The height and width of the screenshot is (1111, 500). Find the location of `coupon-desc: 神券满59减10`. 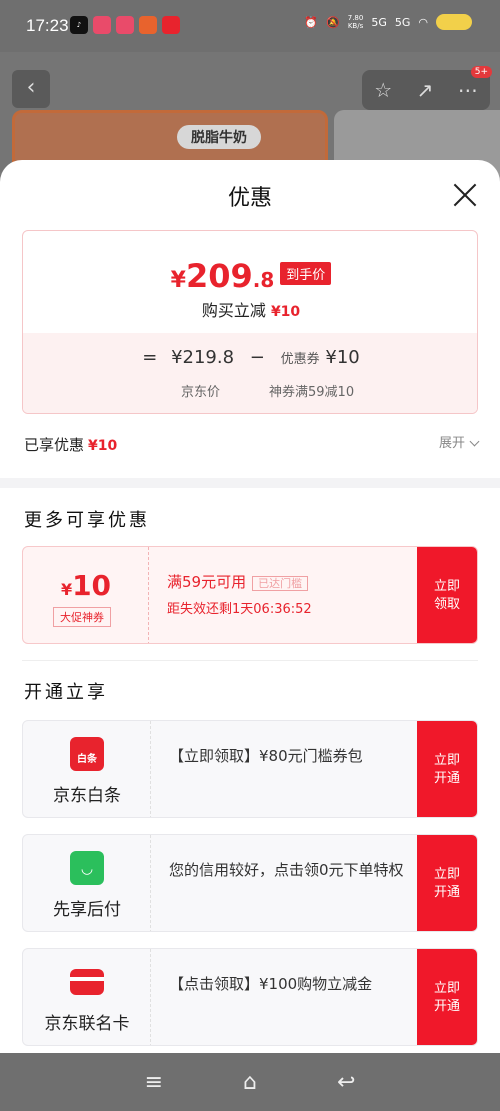

coupon-desc: 神券满59减10 is located at coordinates (312, 392).